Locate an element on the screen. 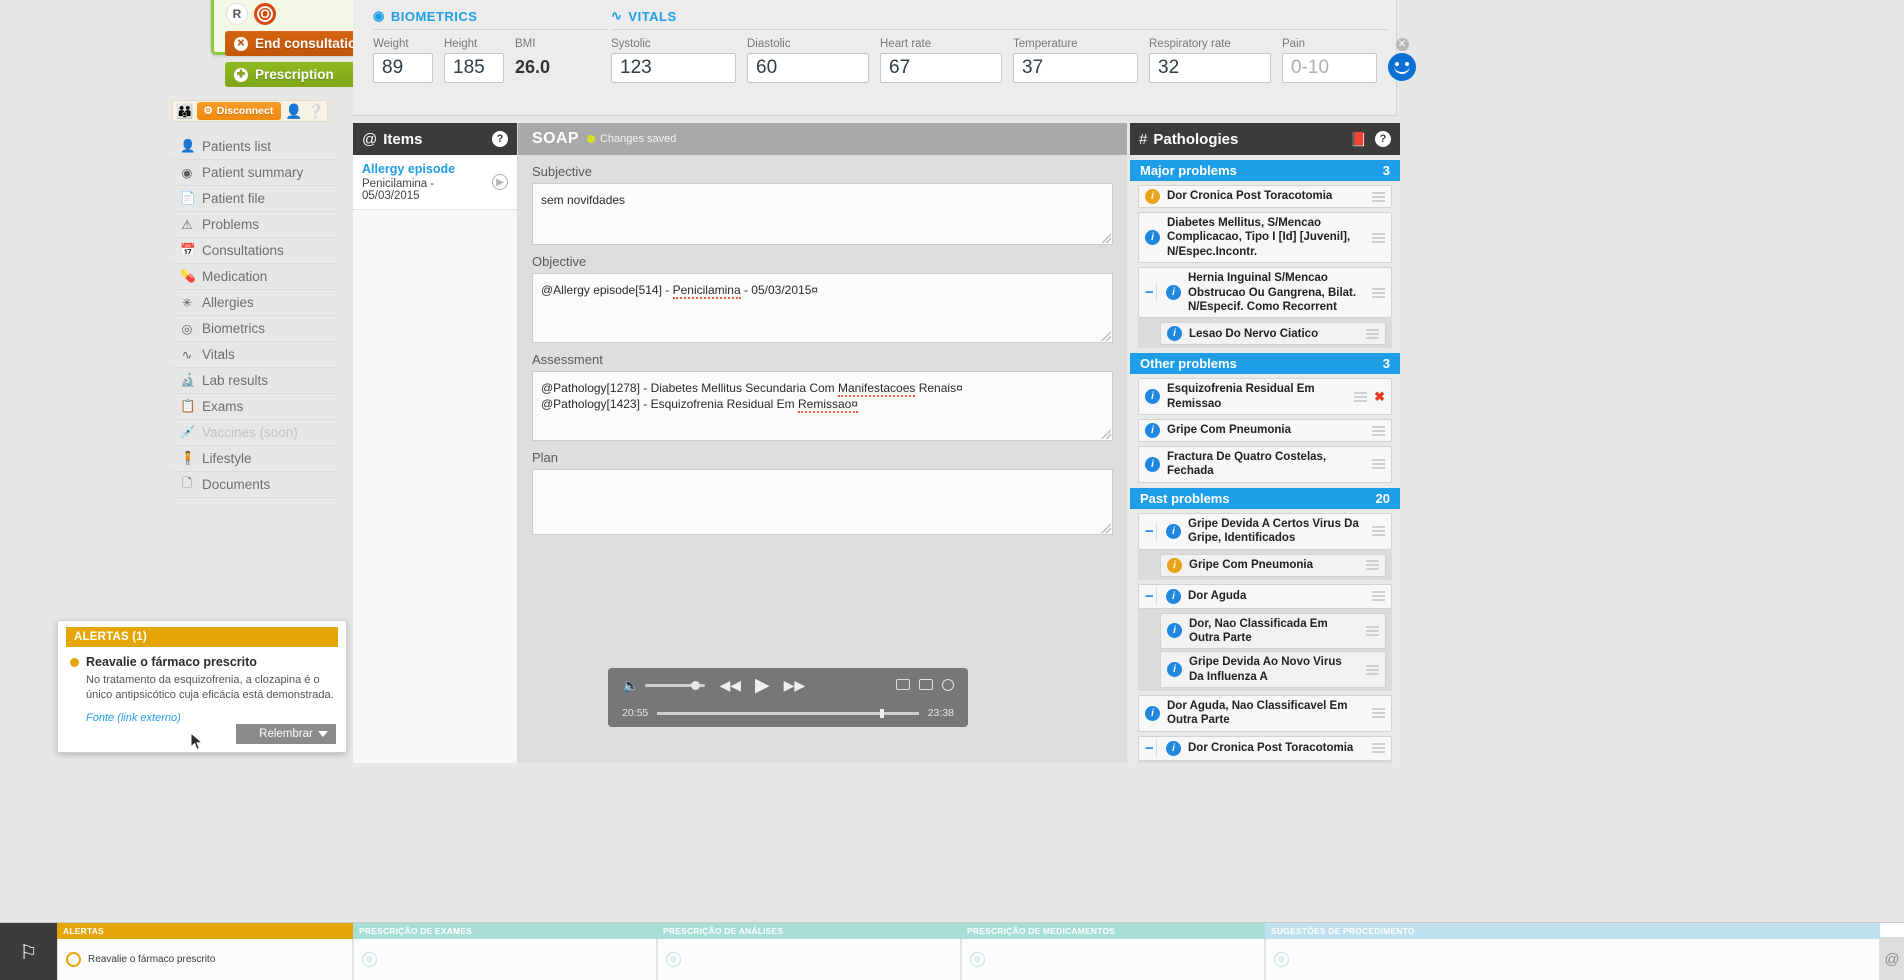  pathology-group-header: Other problems 3 is located at coordinates (1265, 364).